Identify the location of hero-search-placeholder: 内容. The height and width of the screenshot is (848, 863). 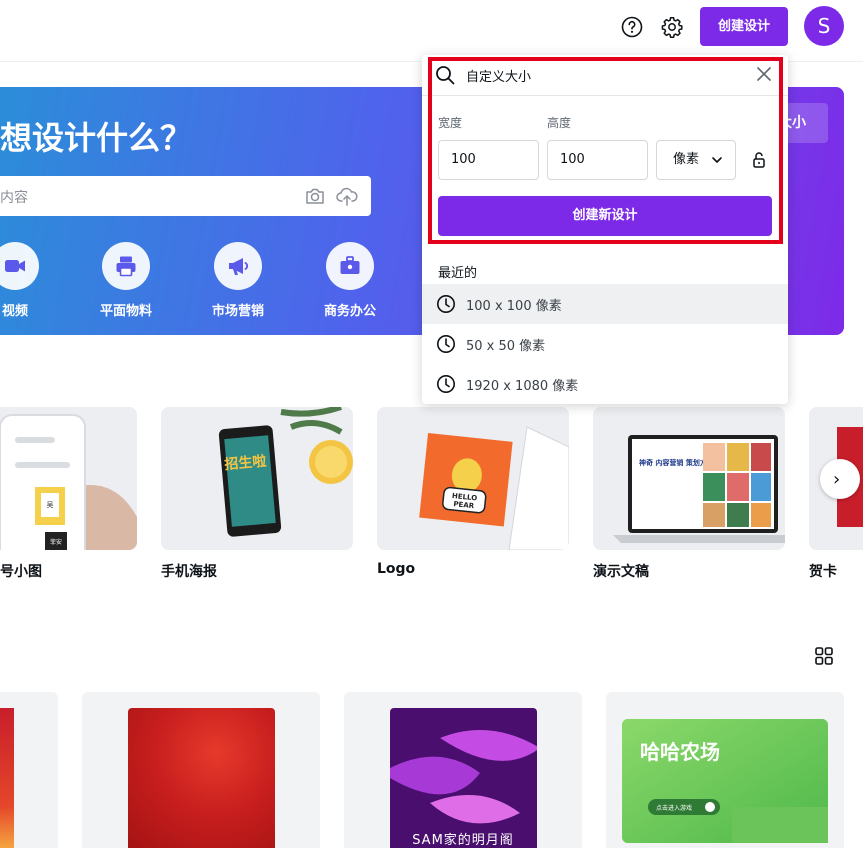
(14, 198).